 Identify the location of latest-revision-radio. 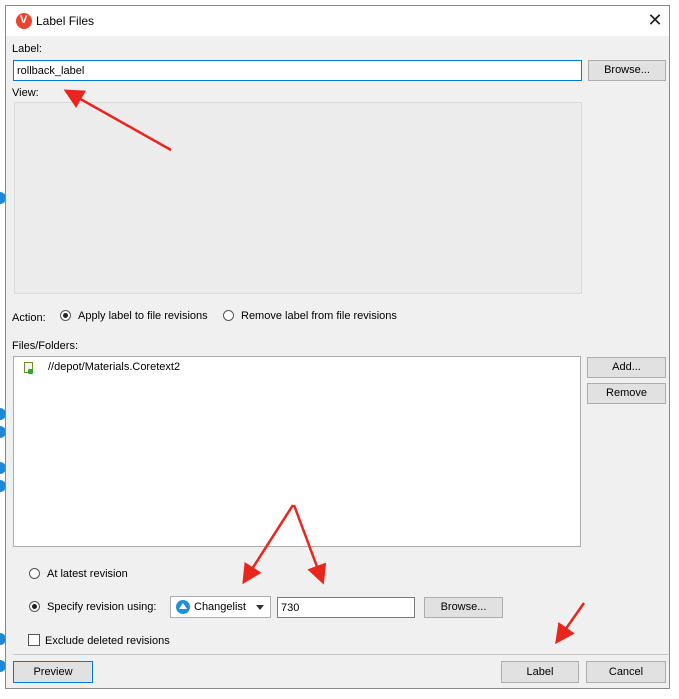
(34, 573).